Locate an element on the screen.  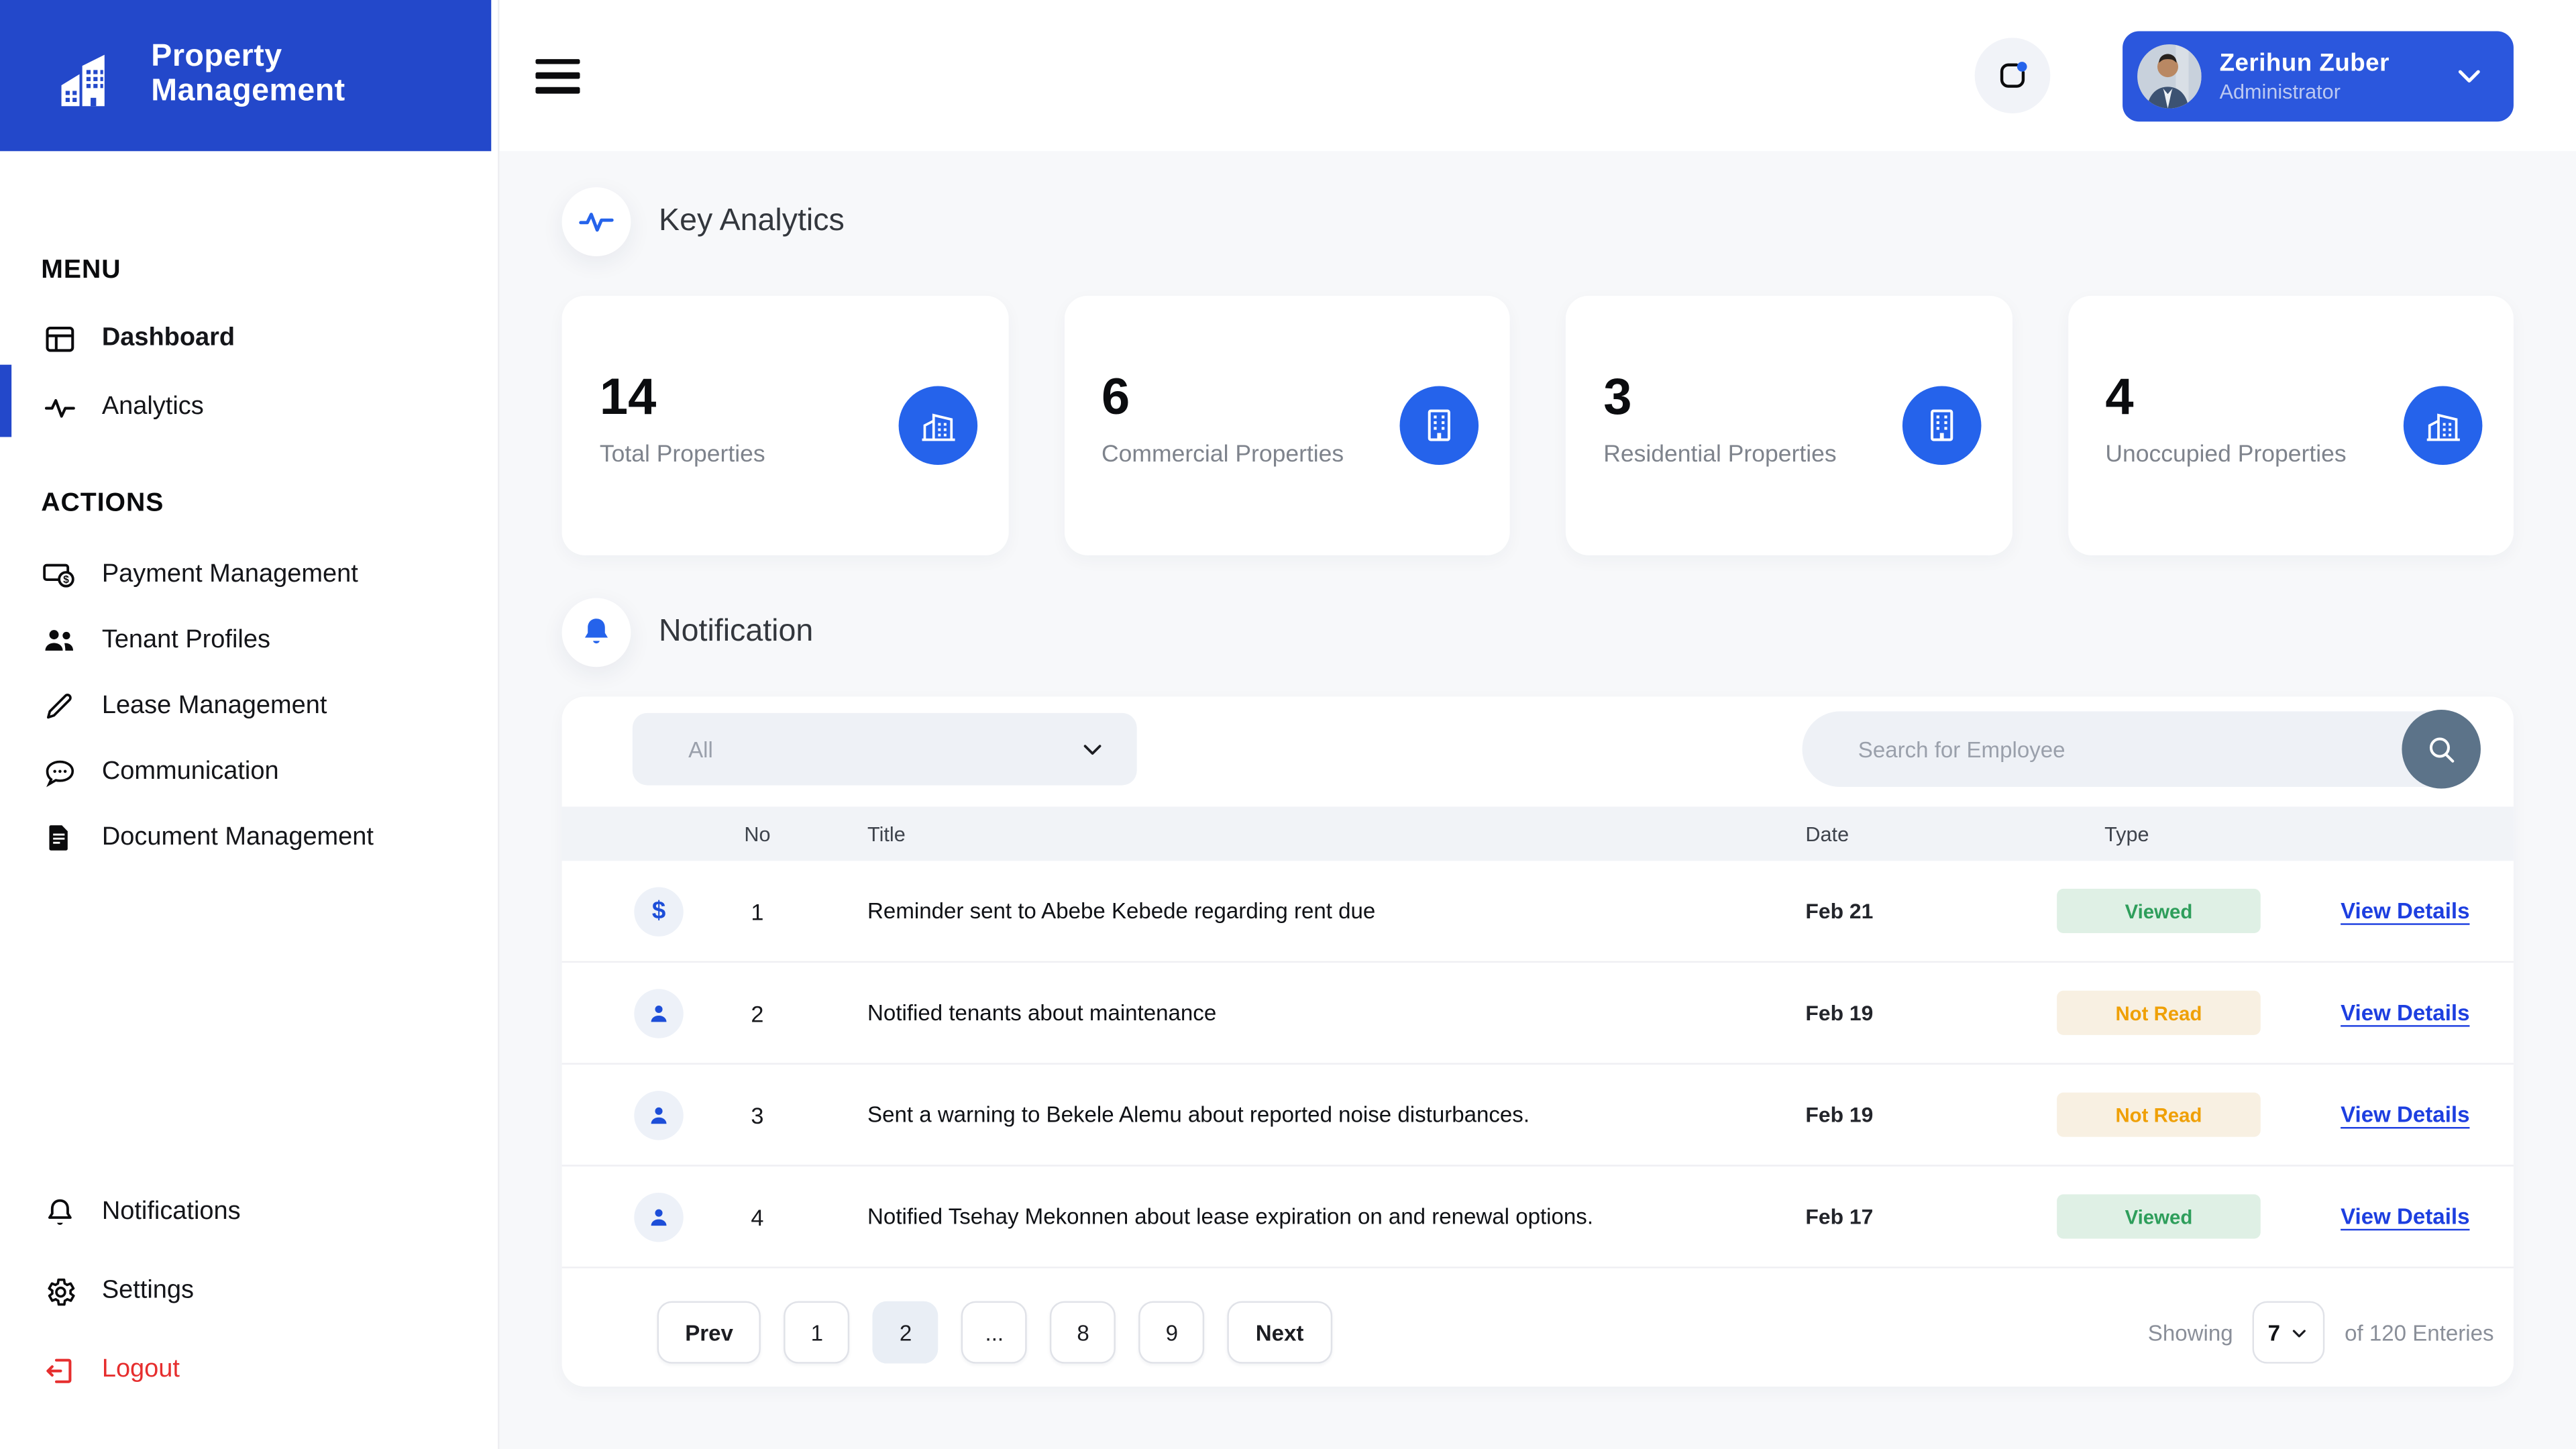
next-page-button: Next is located at coordinates (1280, 1332).